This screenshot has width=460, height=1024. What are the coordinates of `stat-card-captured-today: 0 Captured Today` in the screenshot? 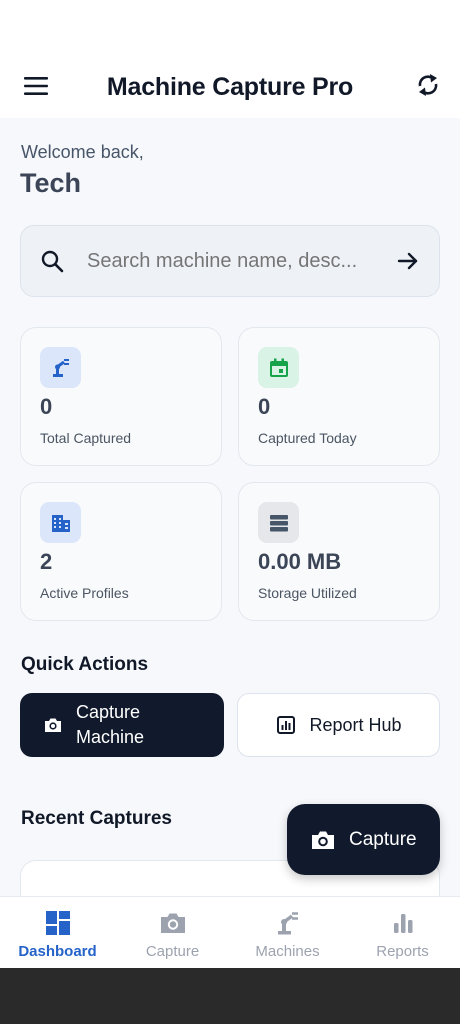 It's located at (339, 396).